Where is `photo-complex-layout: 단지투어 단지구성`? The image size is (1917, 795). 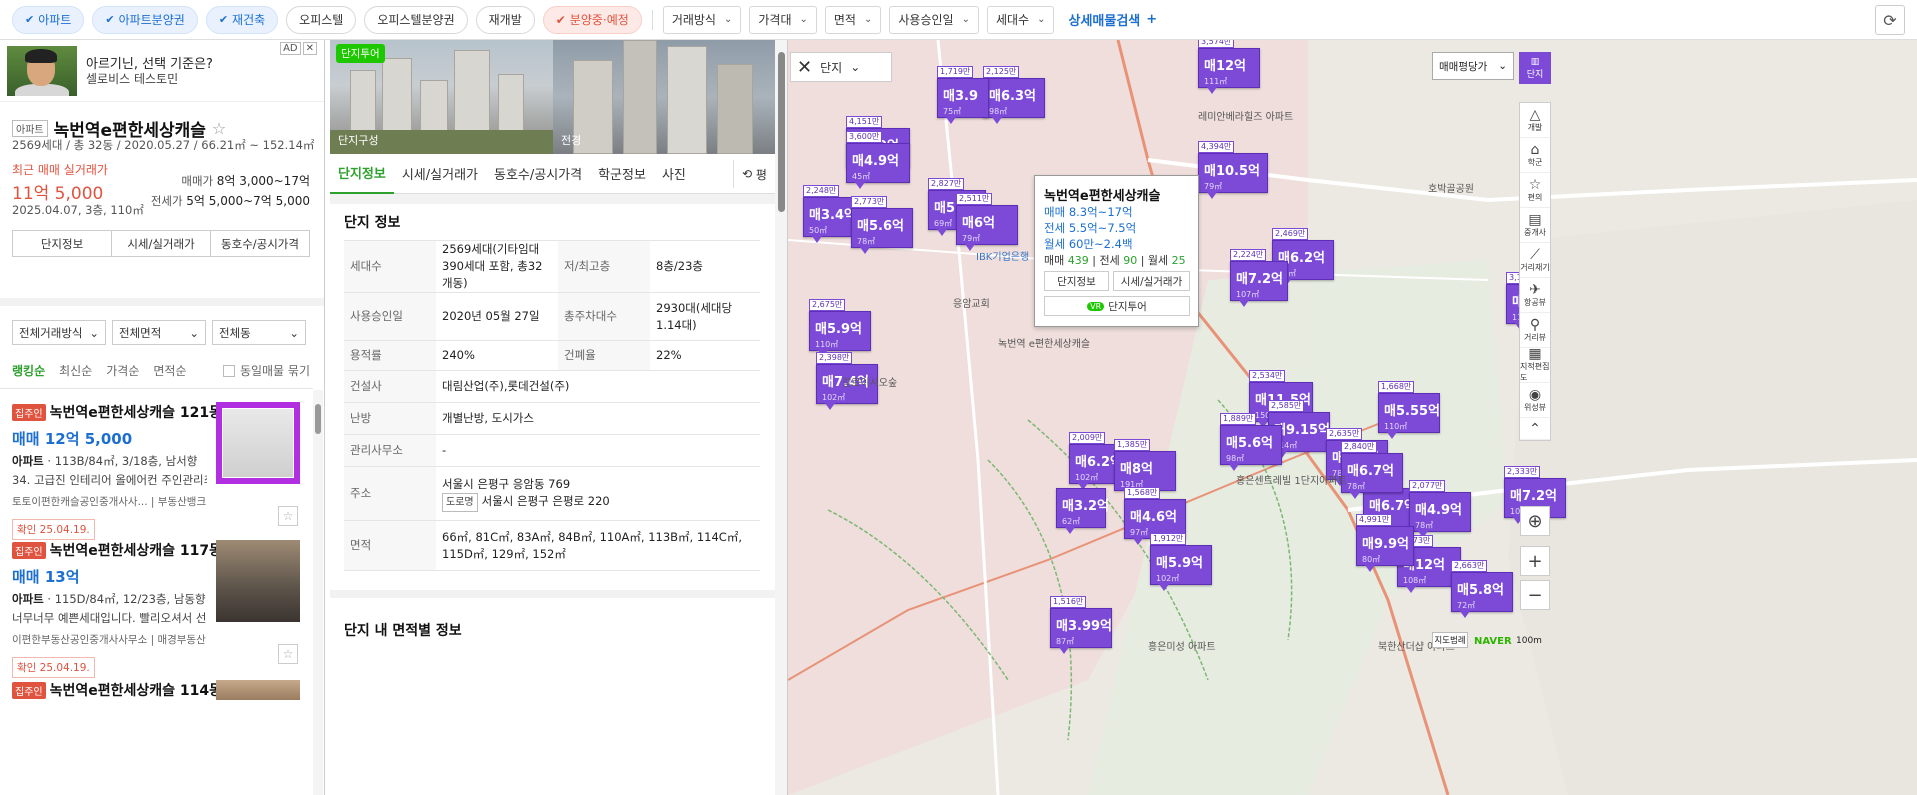
photo-complex-layout: 단지투어 단지구성 is located at coordinates (441, 97).